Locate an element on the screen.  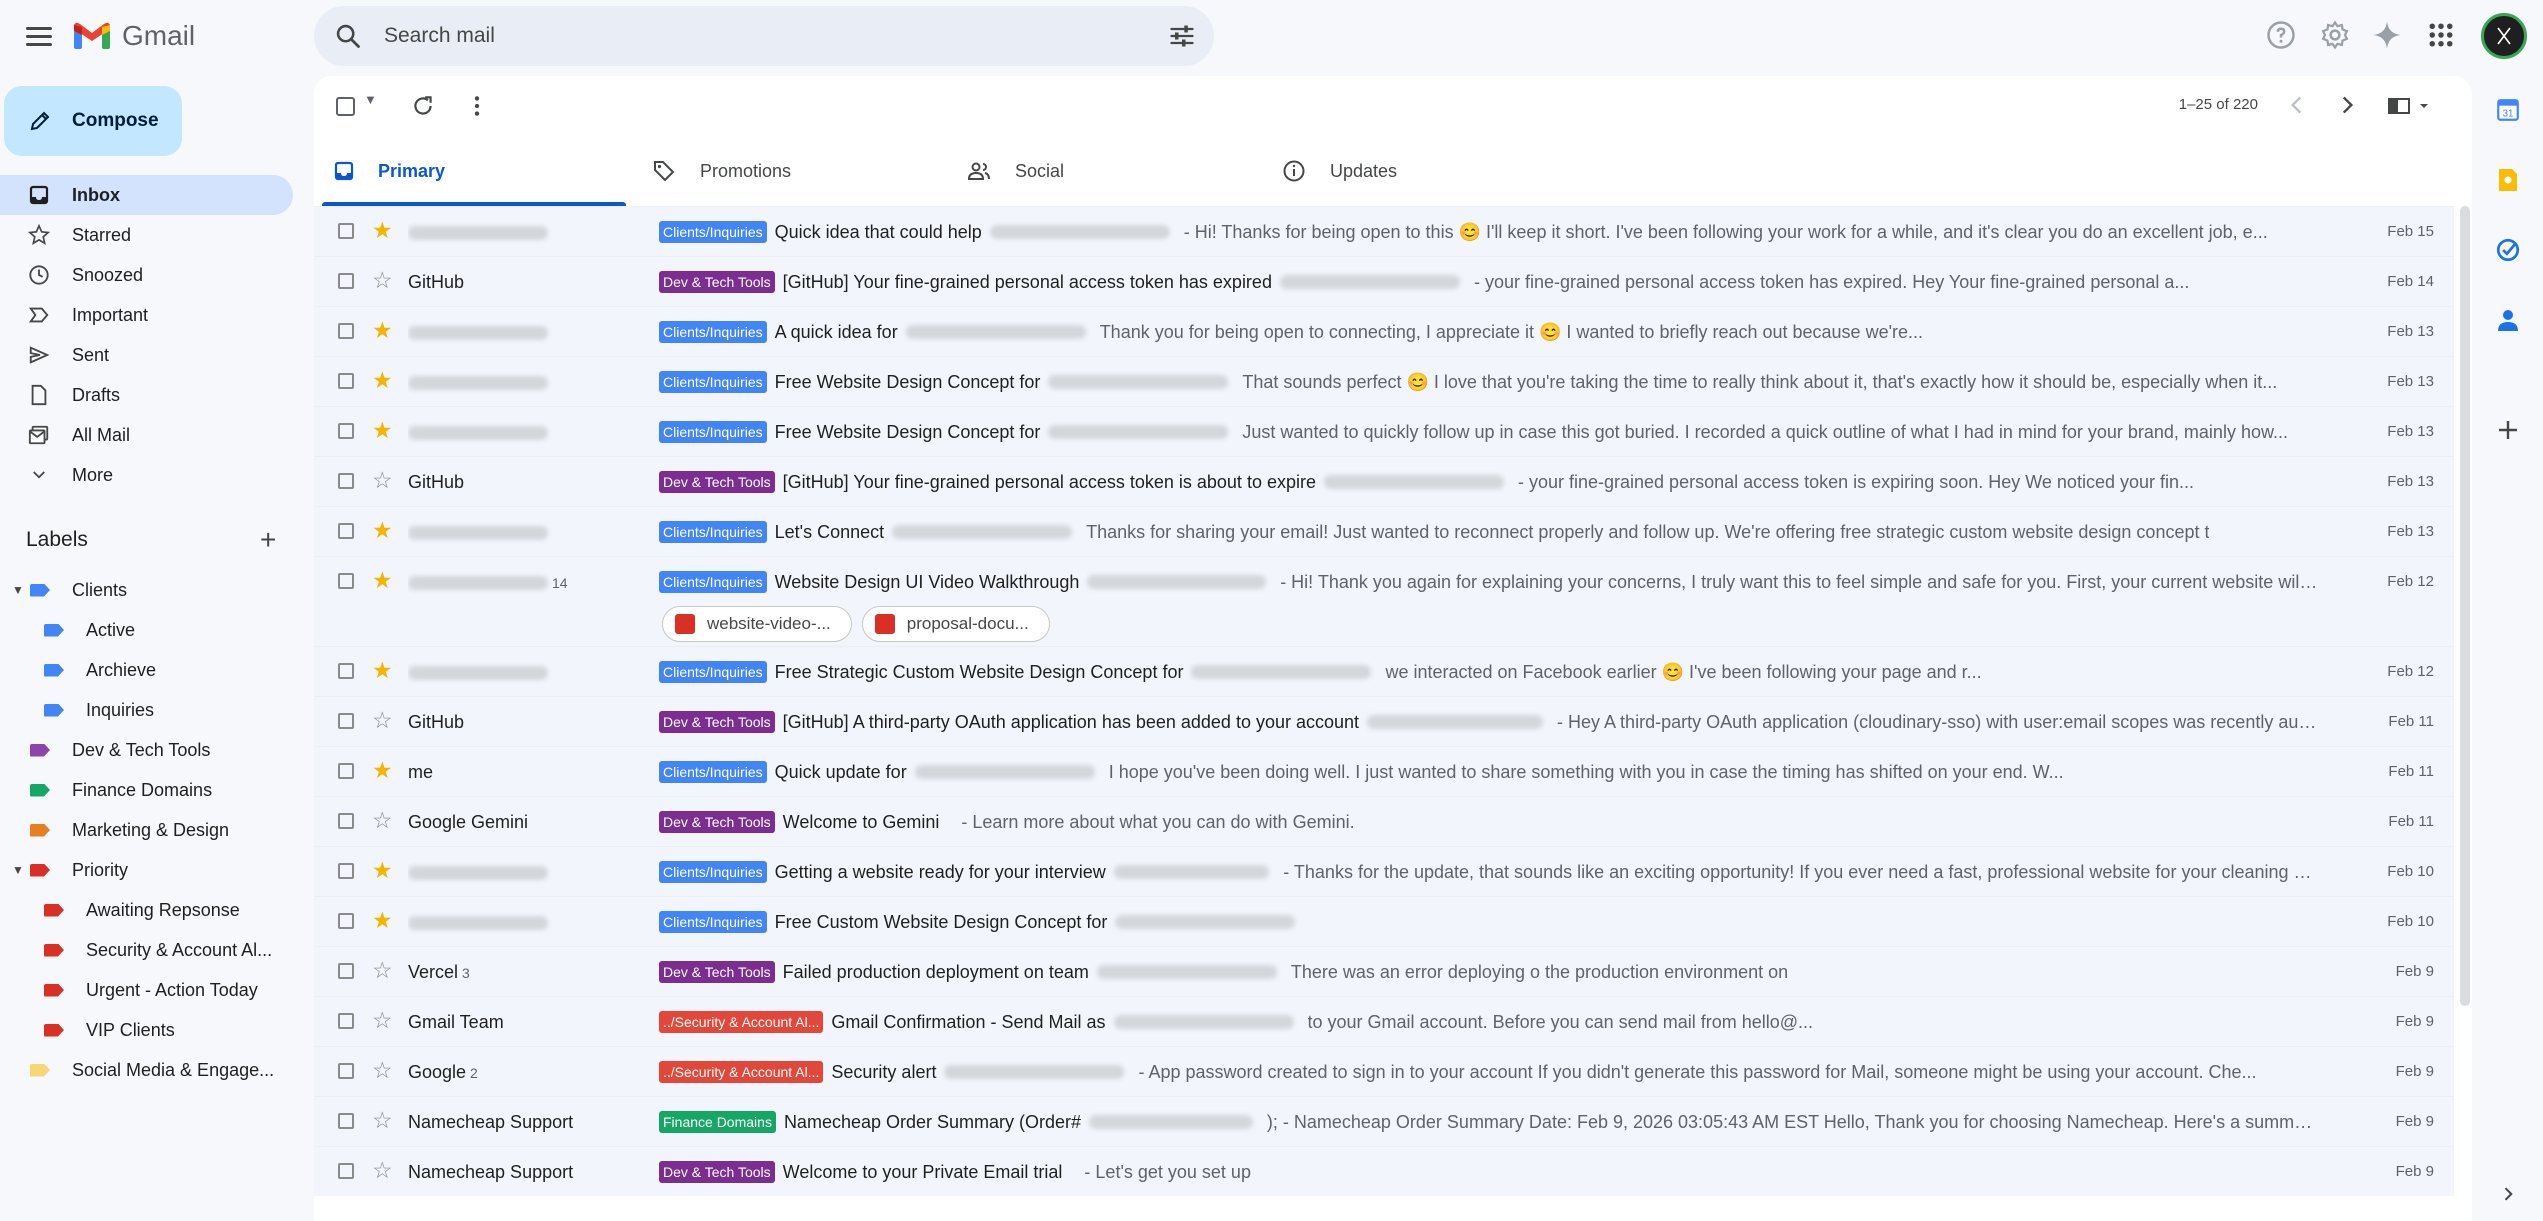
tab-updates: Updates is located at coordinates (1339, 171).